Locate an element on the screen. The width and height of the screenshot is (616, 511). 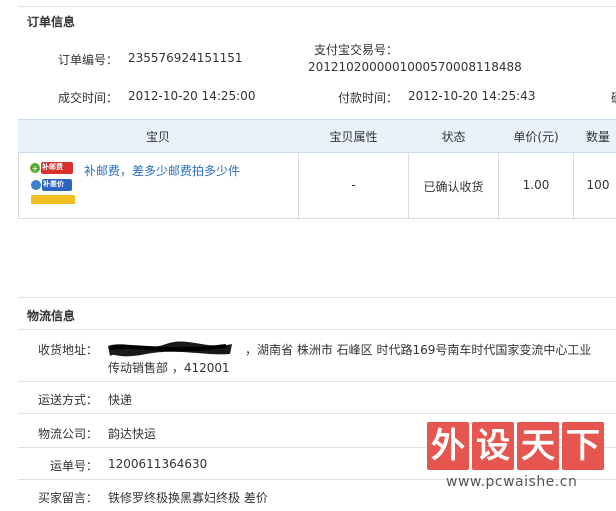
address-label: 收货地址： is located at coordinates (68, 350).